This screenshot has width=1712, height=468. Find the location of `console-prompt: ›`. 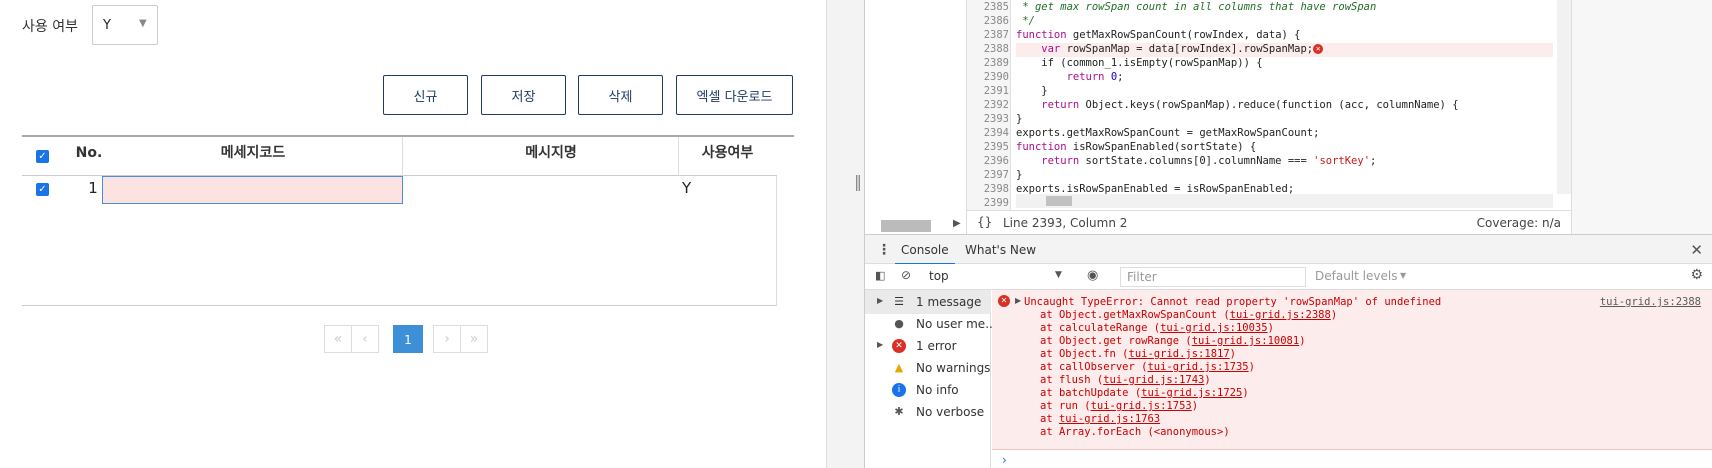

console-prompt: › is located at coordinates (1004, 460).